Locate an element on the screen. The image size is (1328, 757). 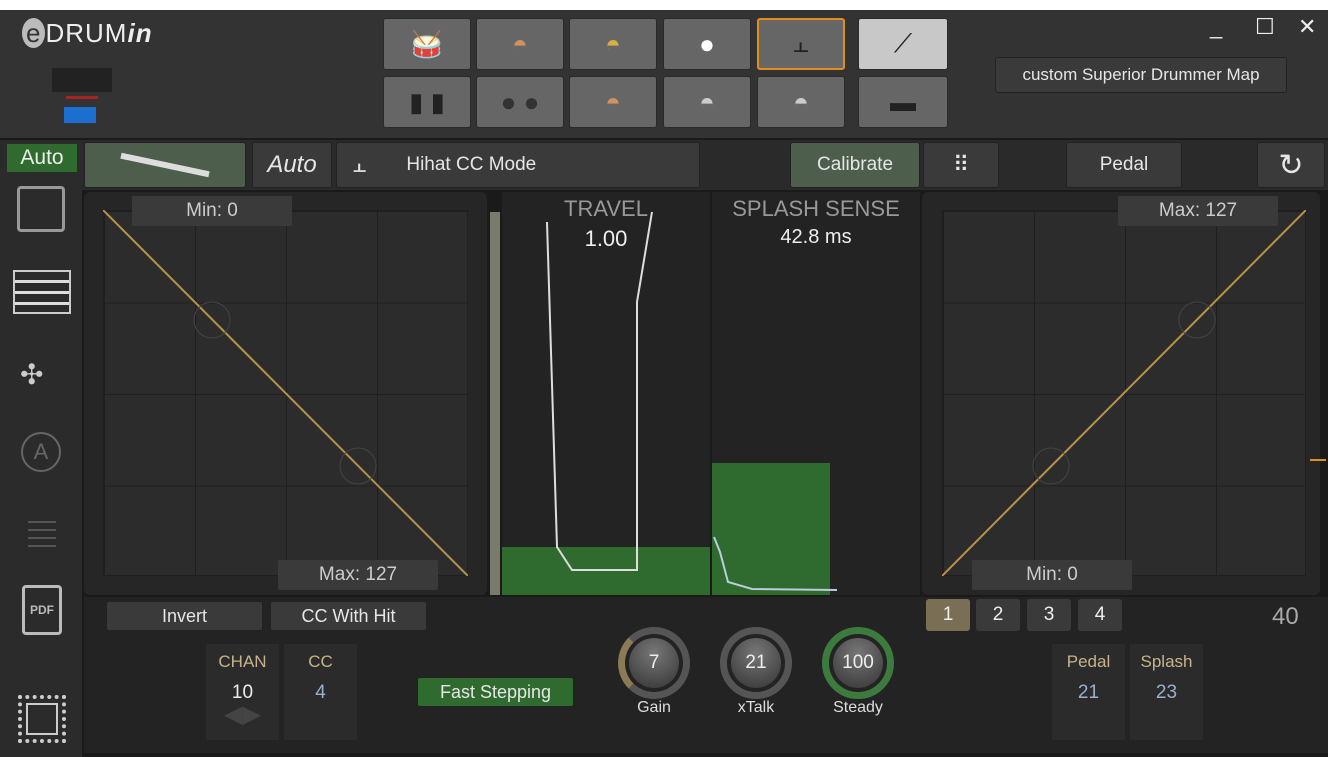
close-button: ✕ is located at coordinates (1307, 27).